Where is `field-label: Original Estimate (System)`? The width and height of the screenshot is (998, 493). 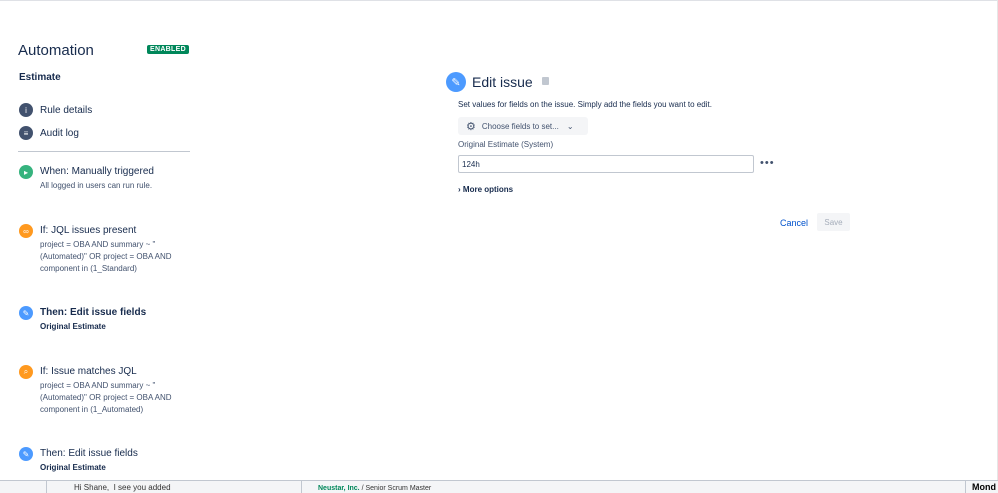 field-label: Original Estimate (System) is located at coordinates (506, 144).